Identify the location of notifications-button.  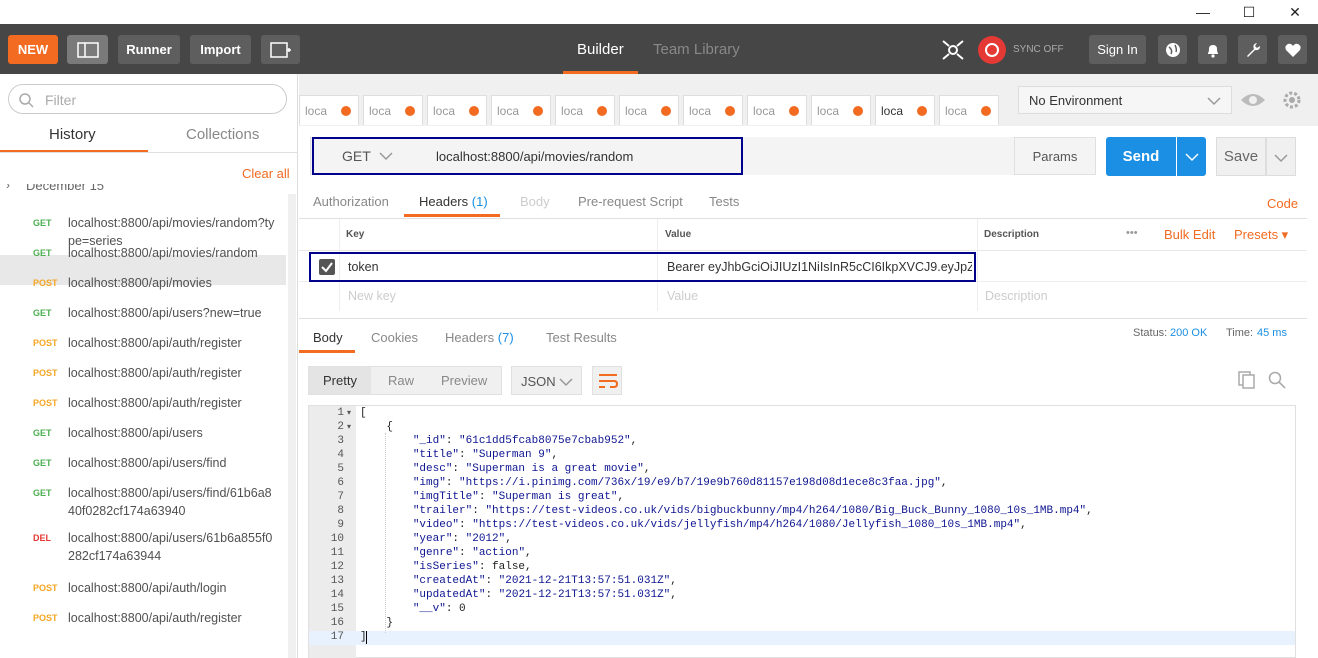
(1212, 49).